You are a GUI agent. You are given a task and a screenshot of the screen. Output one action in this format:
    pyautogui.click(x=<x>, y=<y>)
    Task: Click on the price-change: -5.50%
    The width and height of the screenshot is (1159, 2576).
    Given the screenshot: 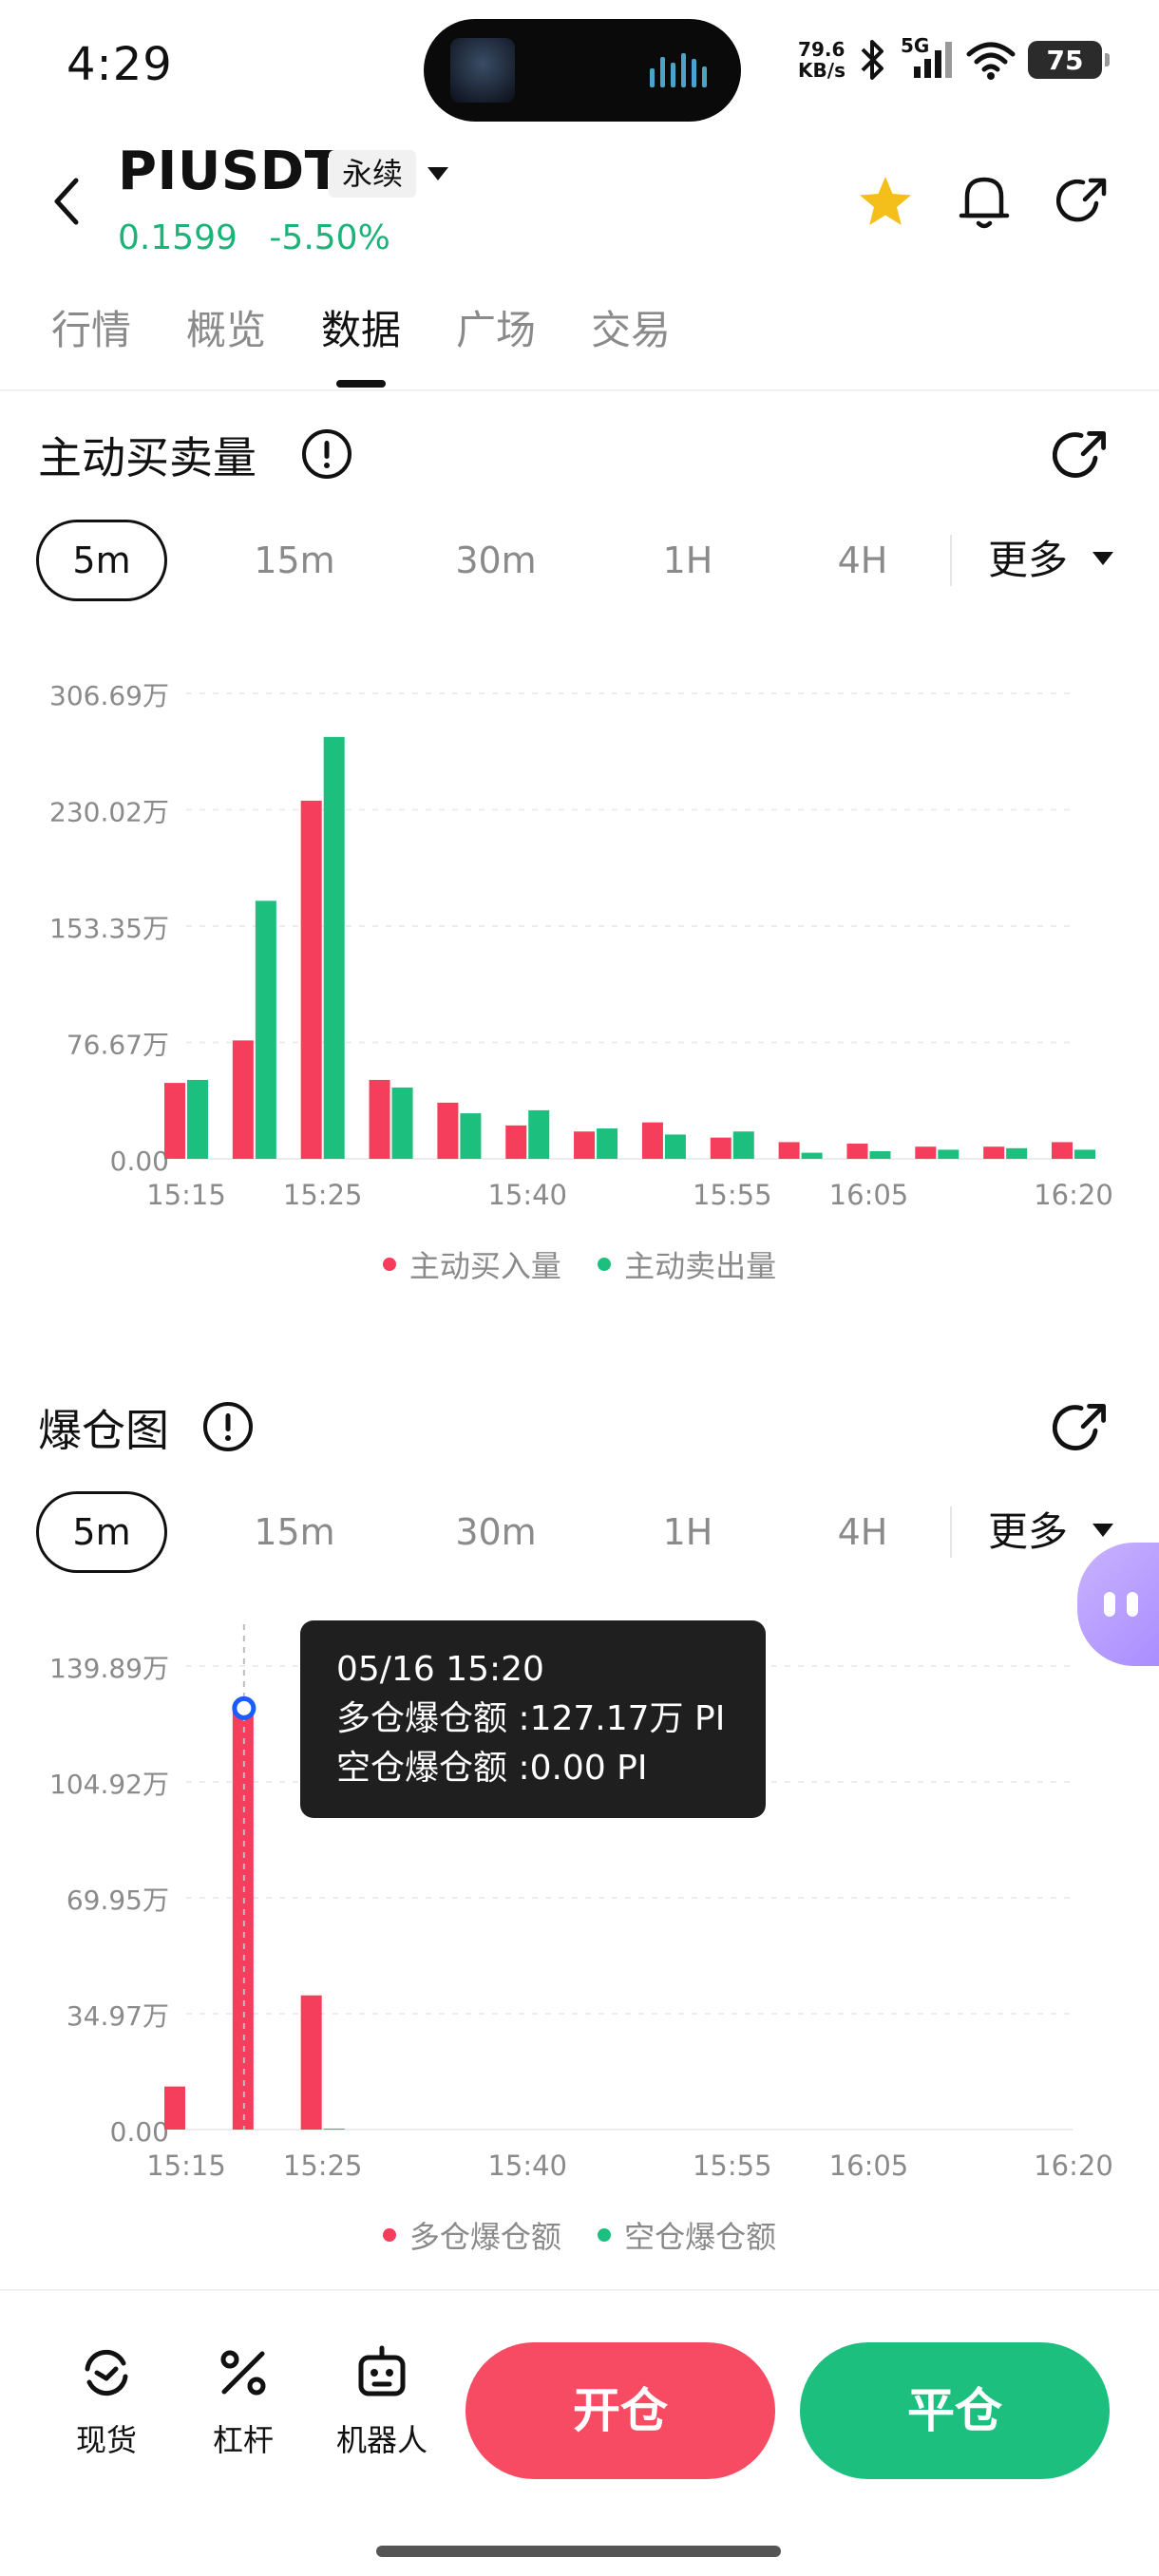 What is the action you would take?
    pyautogui.click(x=329, y=237)
    